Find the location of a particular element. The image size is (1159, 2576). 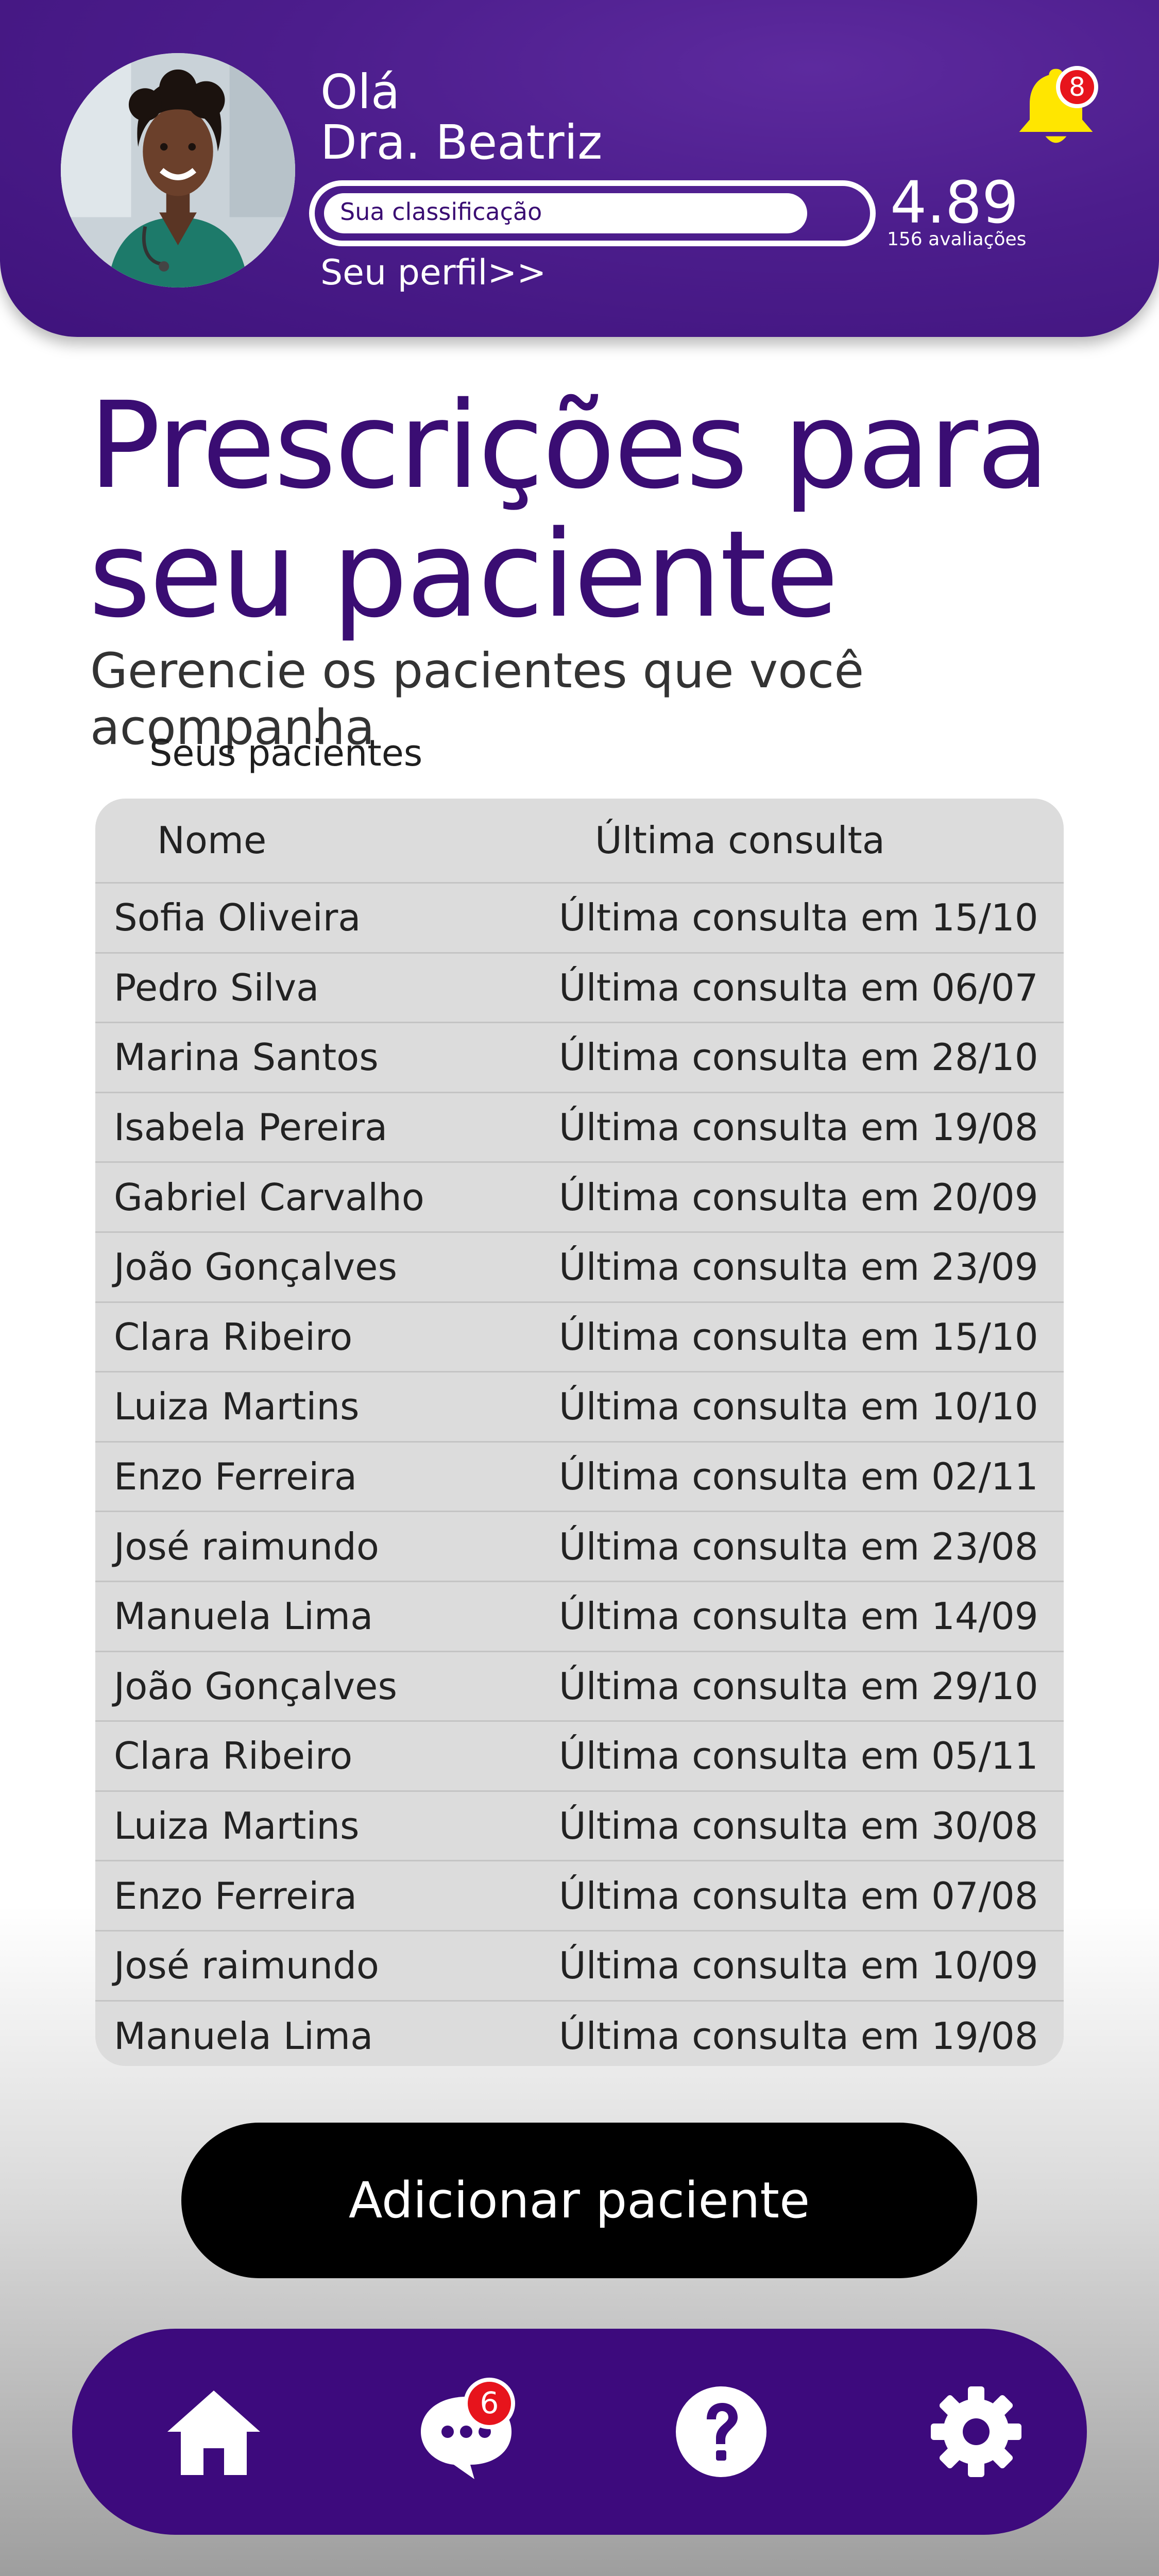

patient-name: Gabriel Carvalho is located at coordinates (269, 1197).